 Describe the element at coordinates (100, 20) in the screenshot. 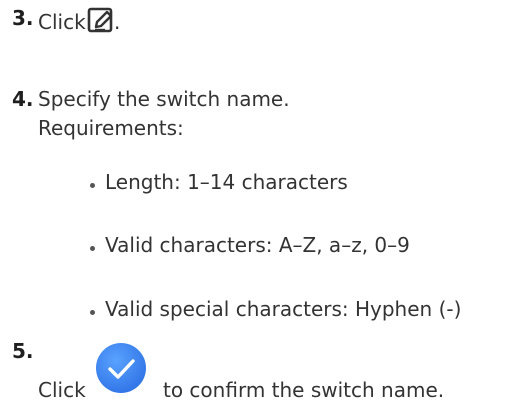

I see `edit-icon` at that location.